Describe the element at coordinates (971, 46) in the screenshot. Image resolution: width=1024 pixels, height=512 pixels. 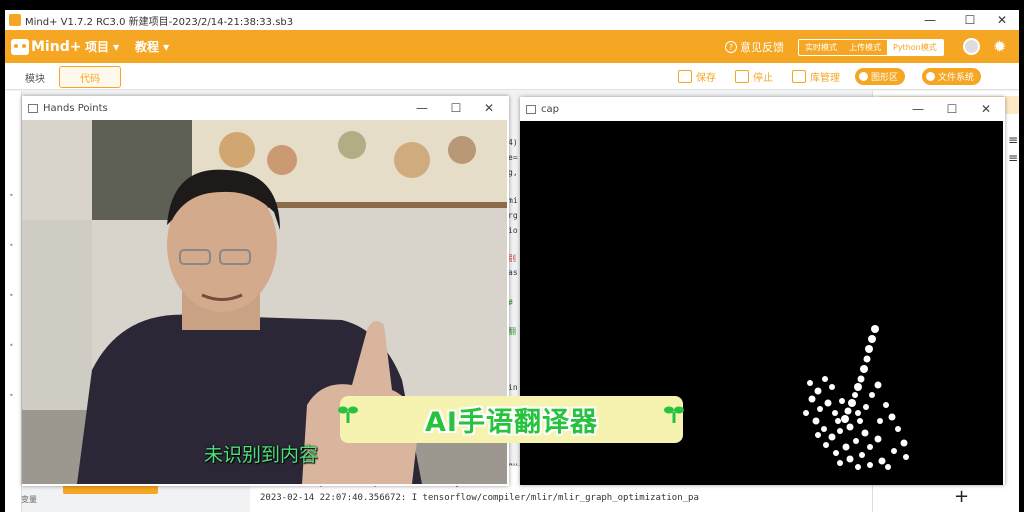
I see `avatar` at that location.